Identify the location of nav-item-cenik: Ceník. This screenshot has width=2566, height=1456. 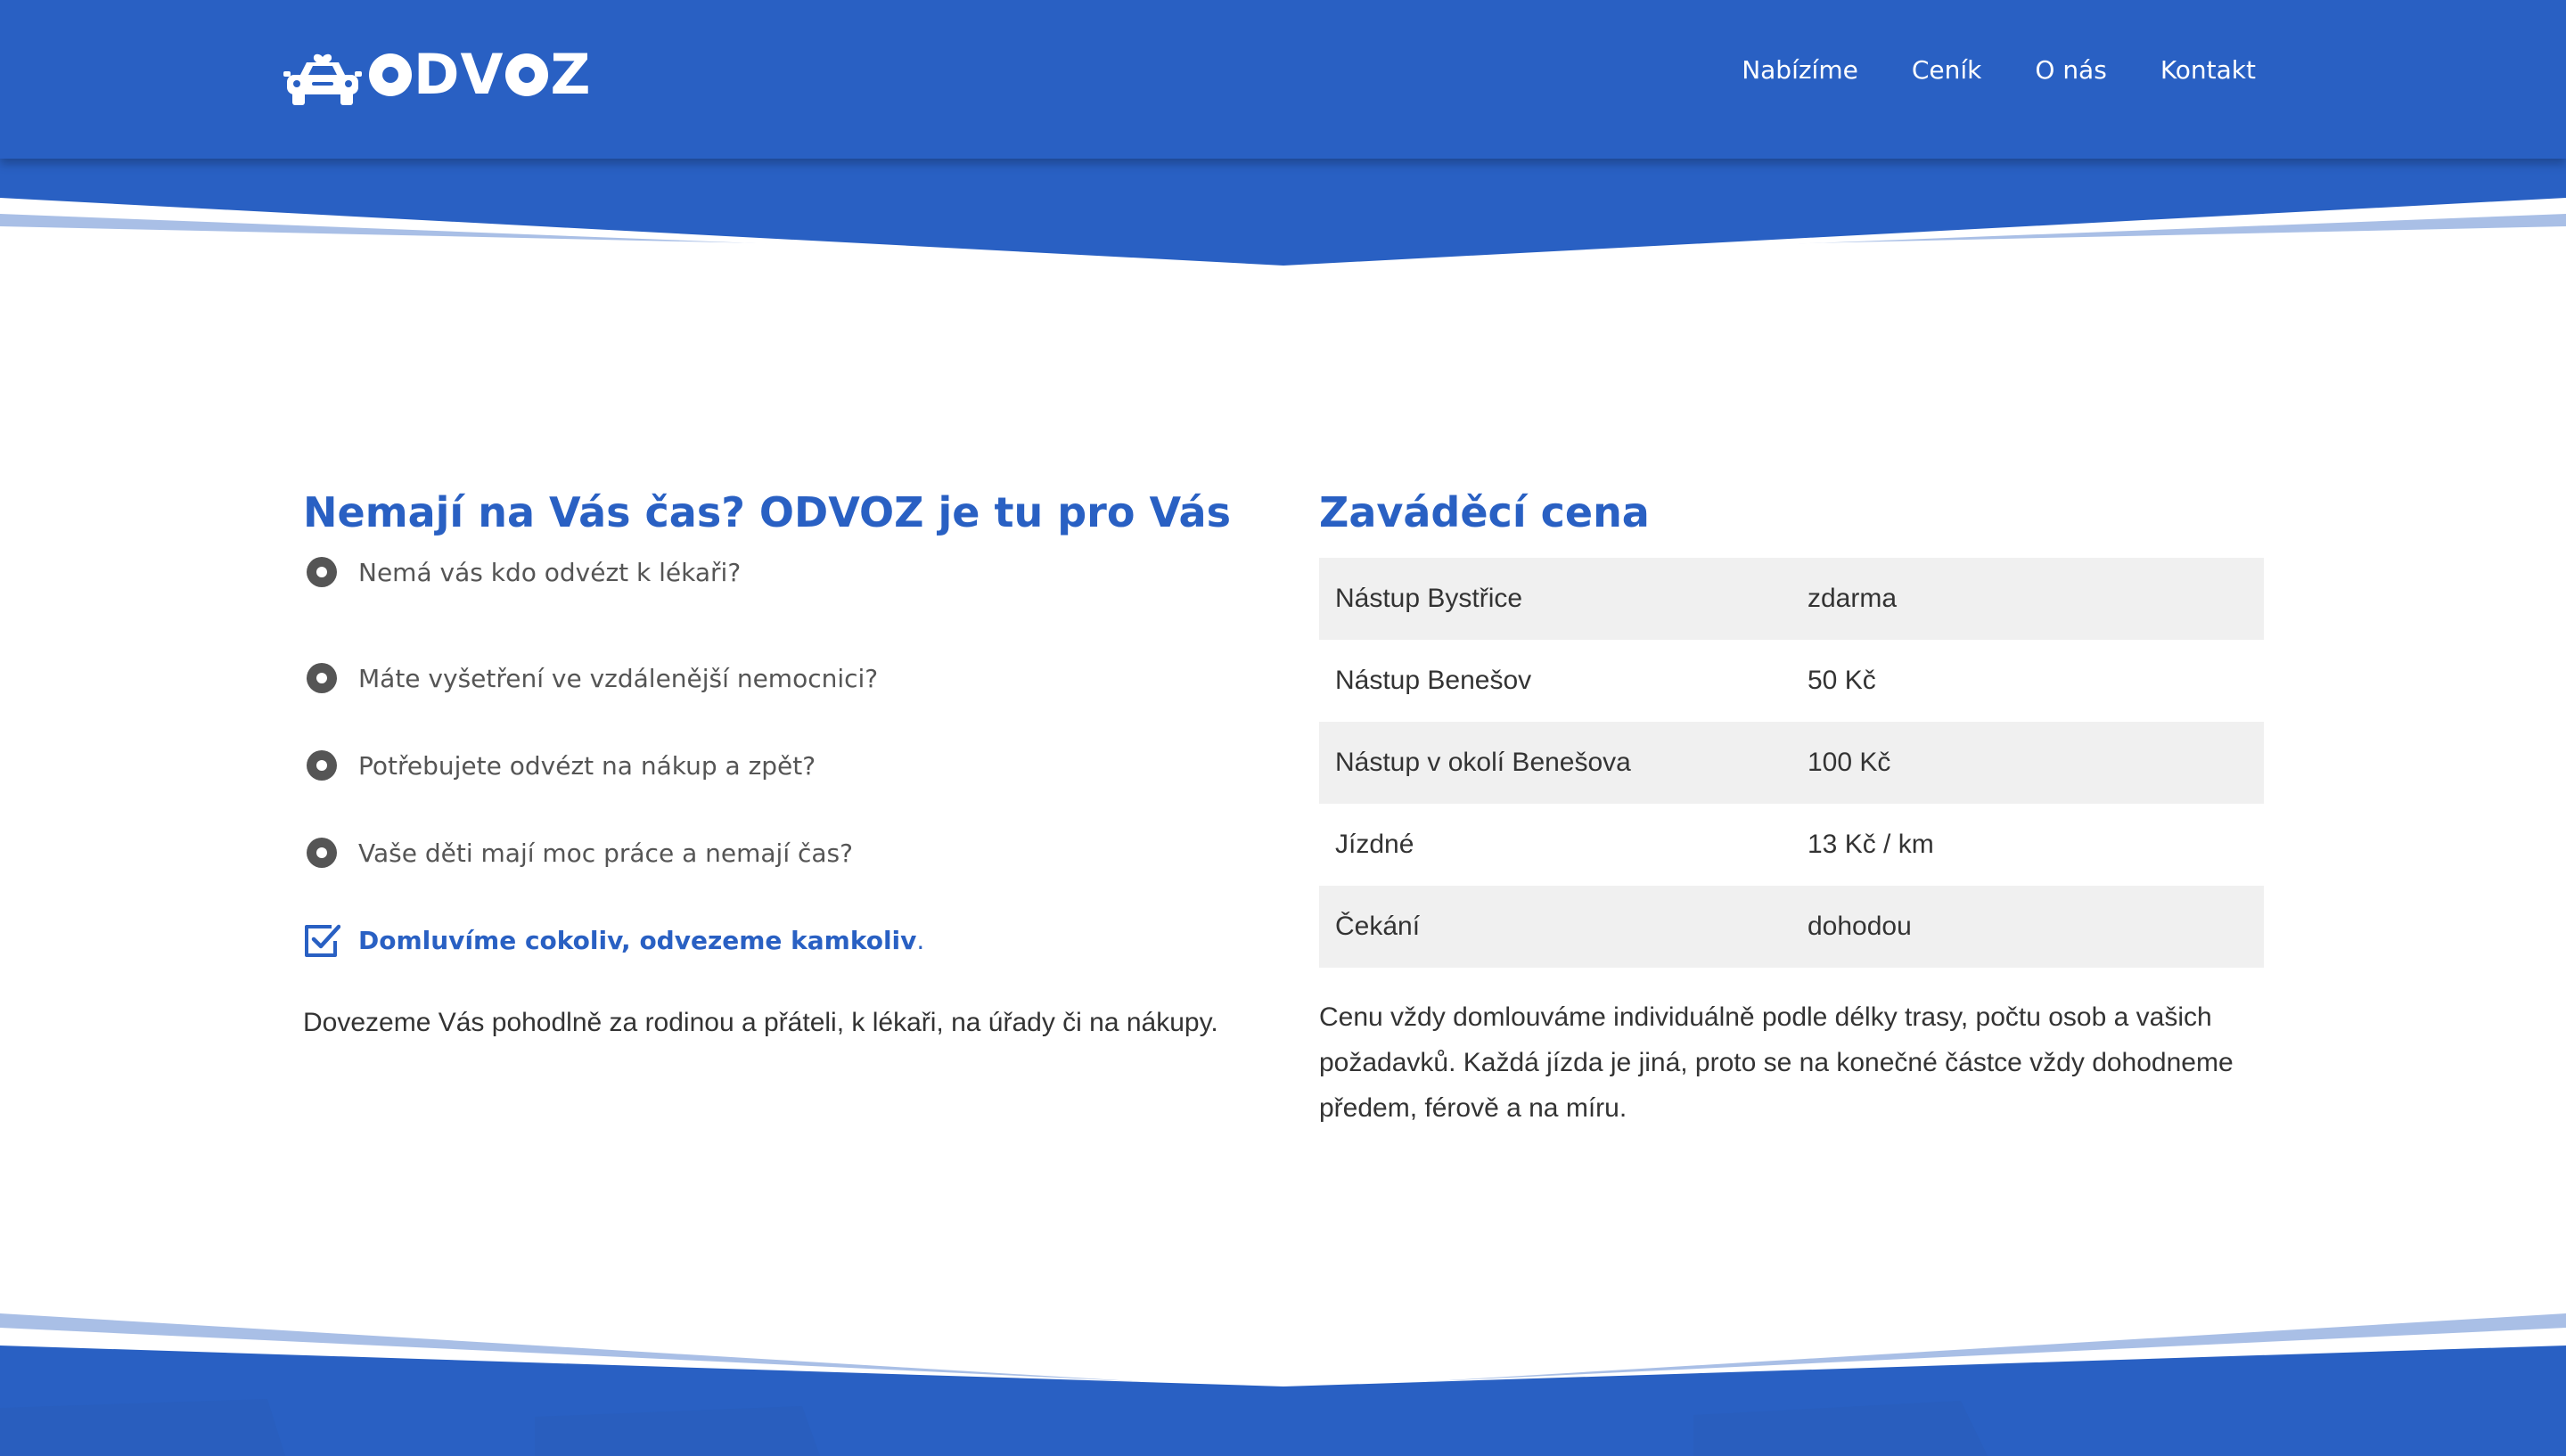
(1947, 70).